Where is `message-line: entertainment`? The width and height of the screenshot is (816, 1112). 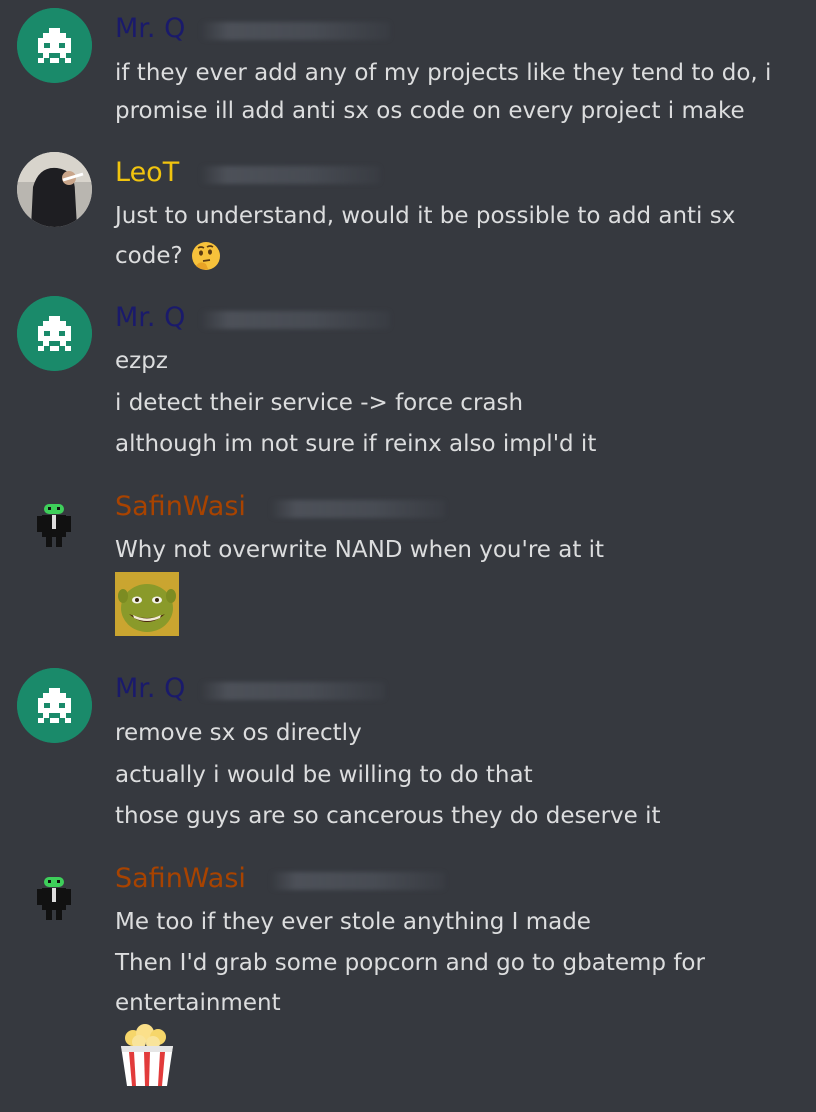
message-line: entertainment is located at coordinates (198, 1003).